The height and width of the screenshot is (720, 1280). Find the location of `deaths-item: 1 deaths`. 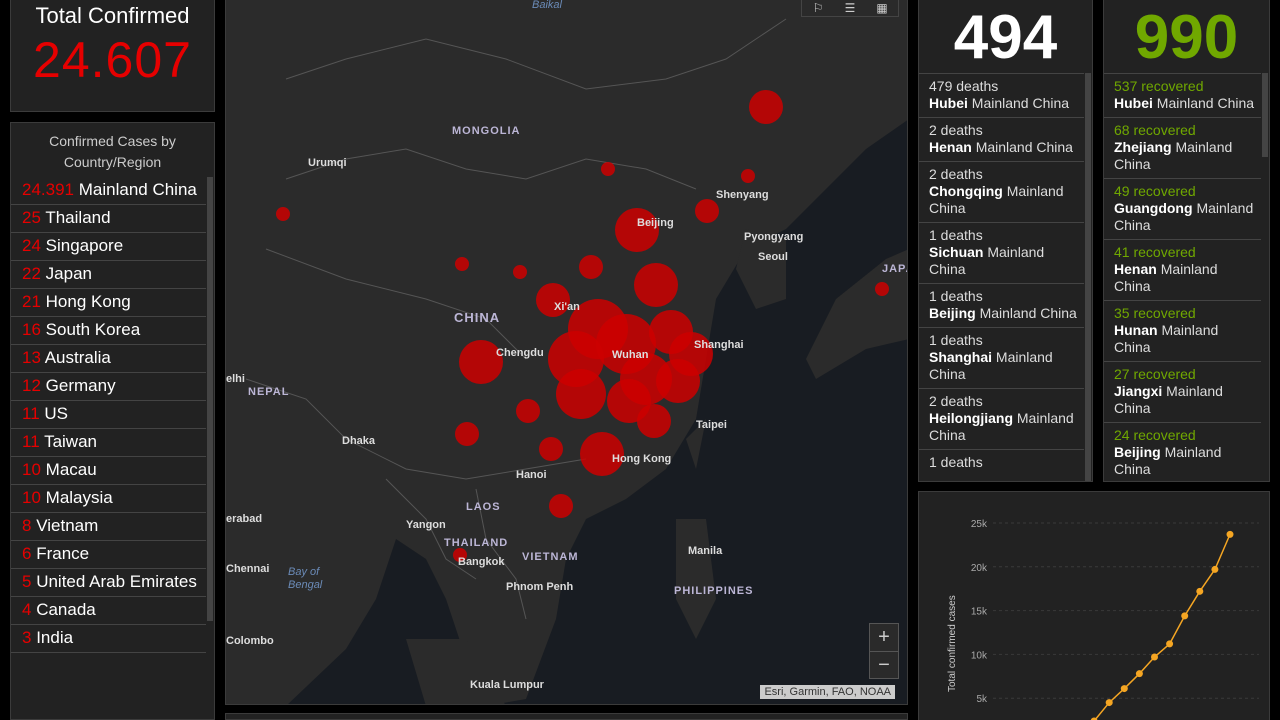

deaths-item: 1 deaths is located at coordinates (1001, 462).